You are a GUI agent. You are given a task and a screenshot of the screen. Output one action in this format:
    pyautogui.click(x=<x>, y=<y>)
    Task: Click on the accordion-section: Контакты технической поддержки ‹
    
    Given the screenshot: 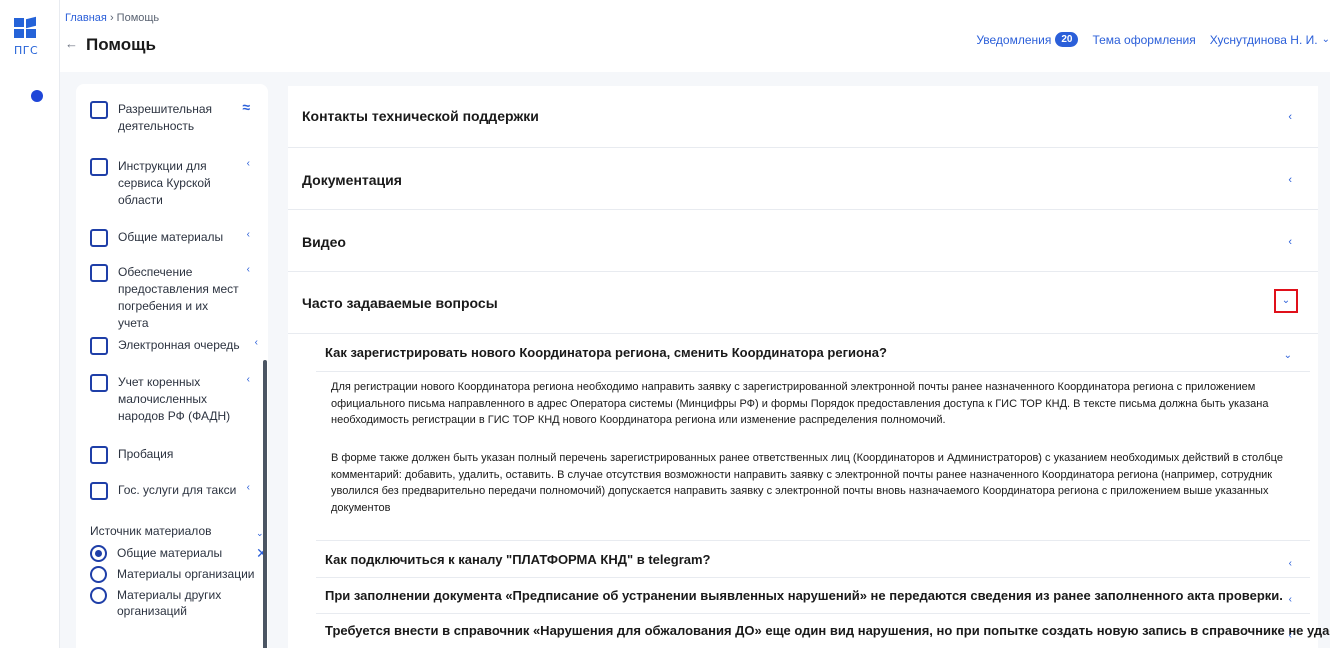 What is the action you would take?
    pyautogui.click(x=803, y=117)
    